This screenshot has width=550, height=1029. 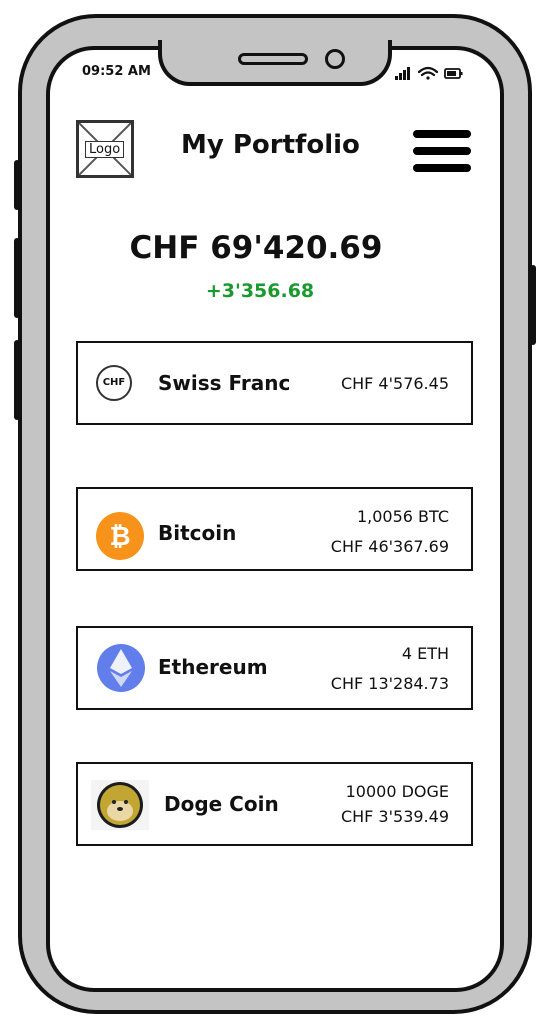 What do you see at coordinates (453, 73) in the screenshot?
I see `battery-icon` at bounding box center [453, 73].